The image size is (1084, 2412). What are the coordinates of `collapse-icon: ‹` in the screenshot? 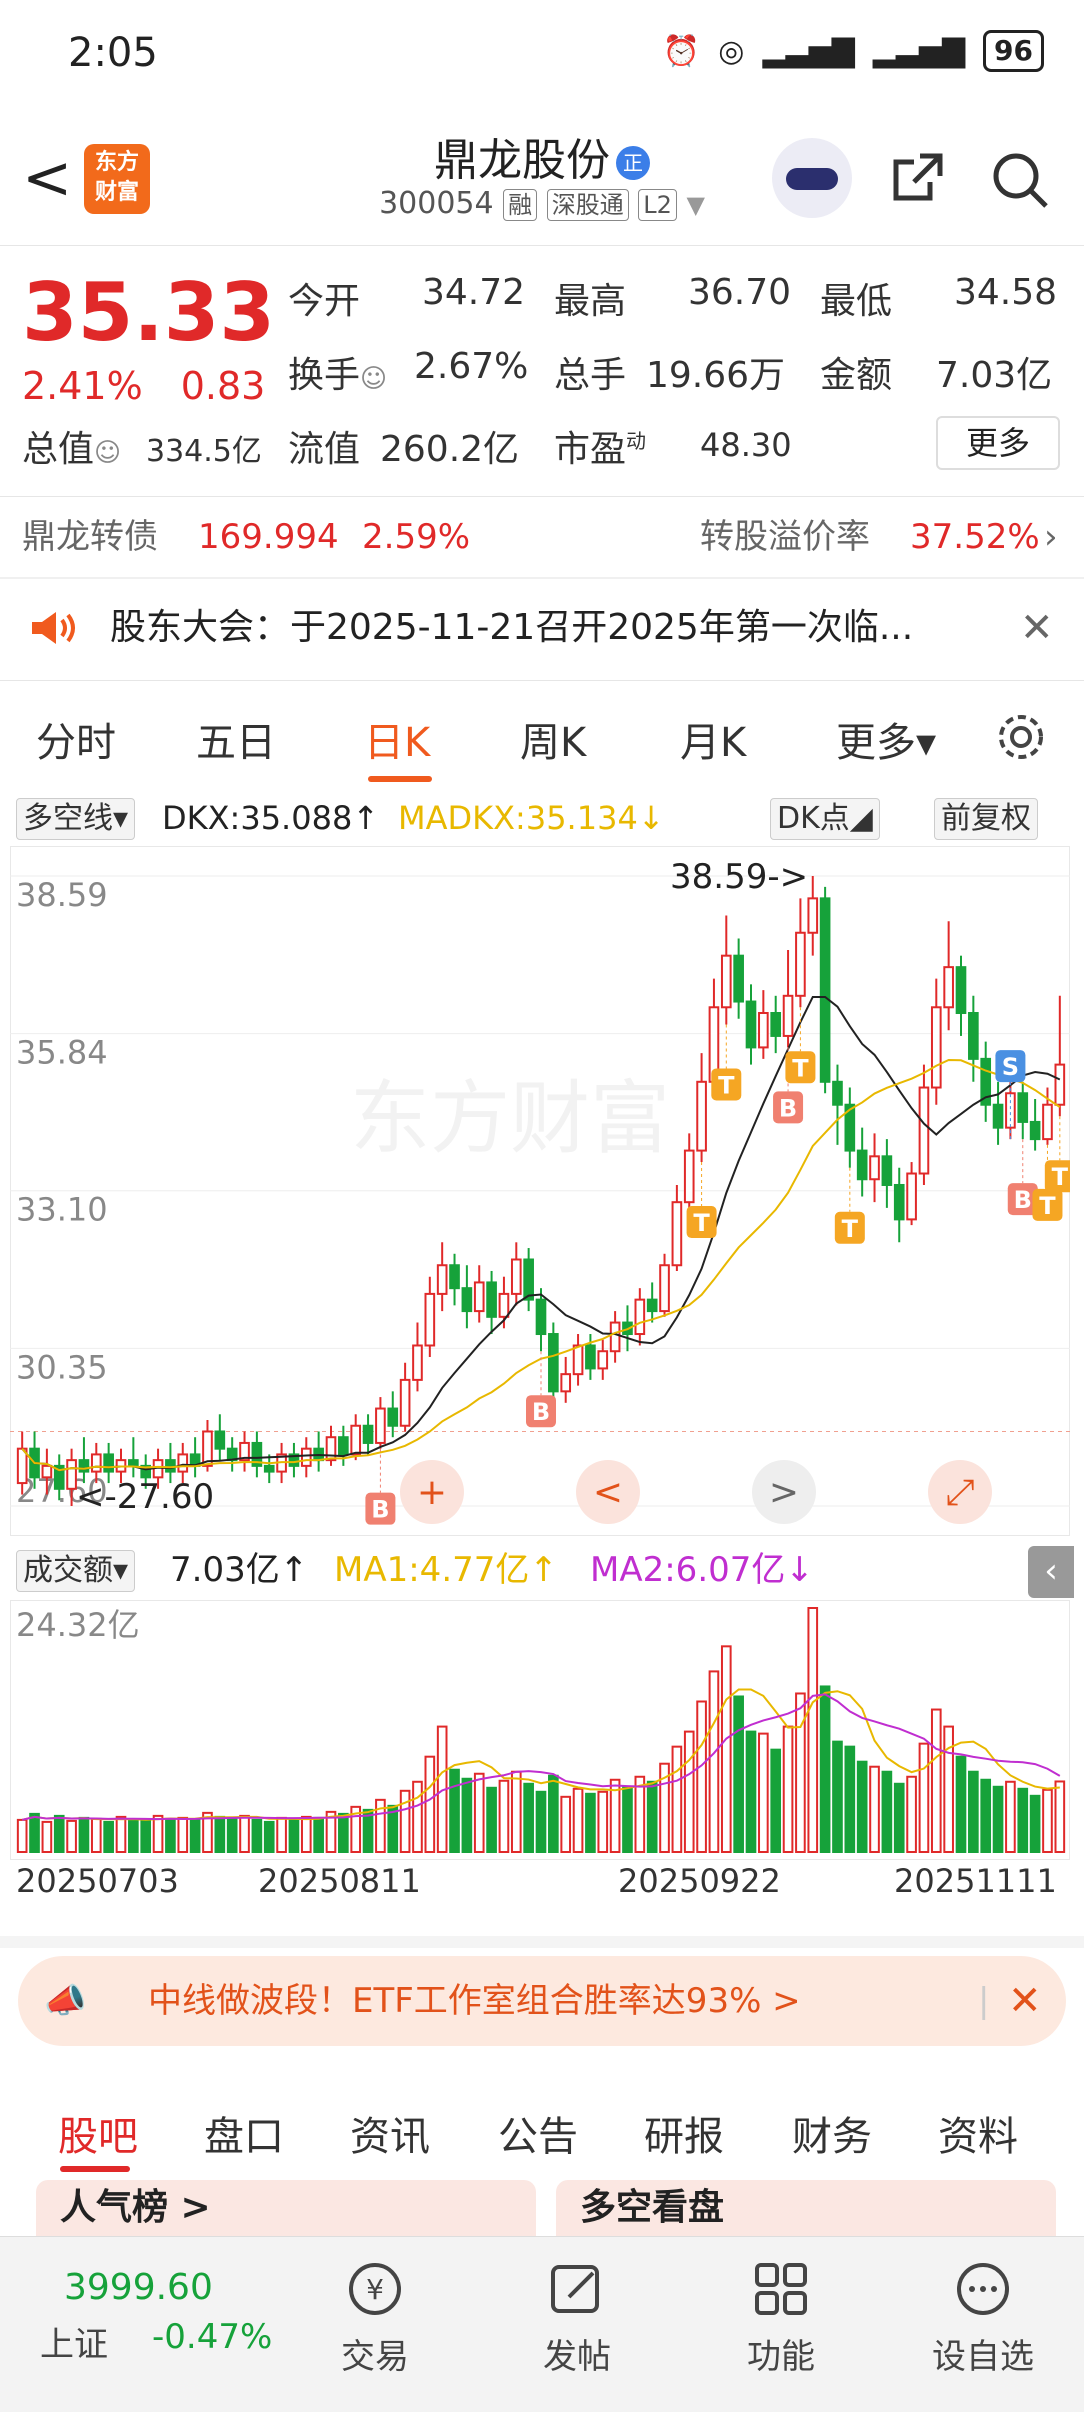 It's located at (1051, 1572).